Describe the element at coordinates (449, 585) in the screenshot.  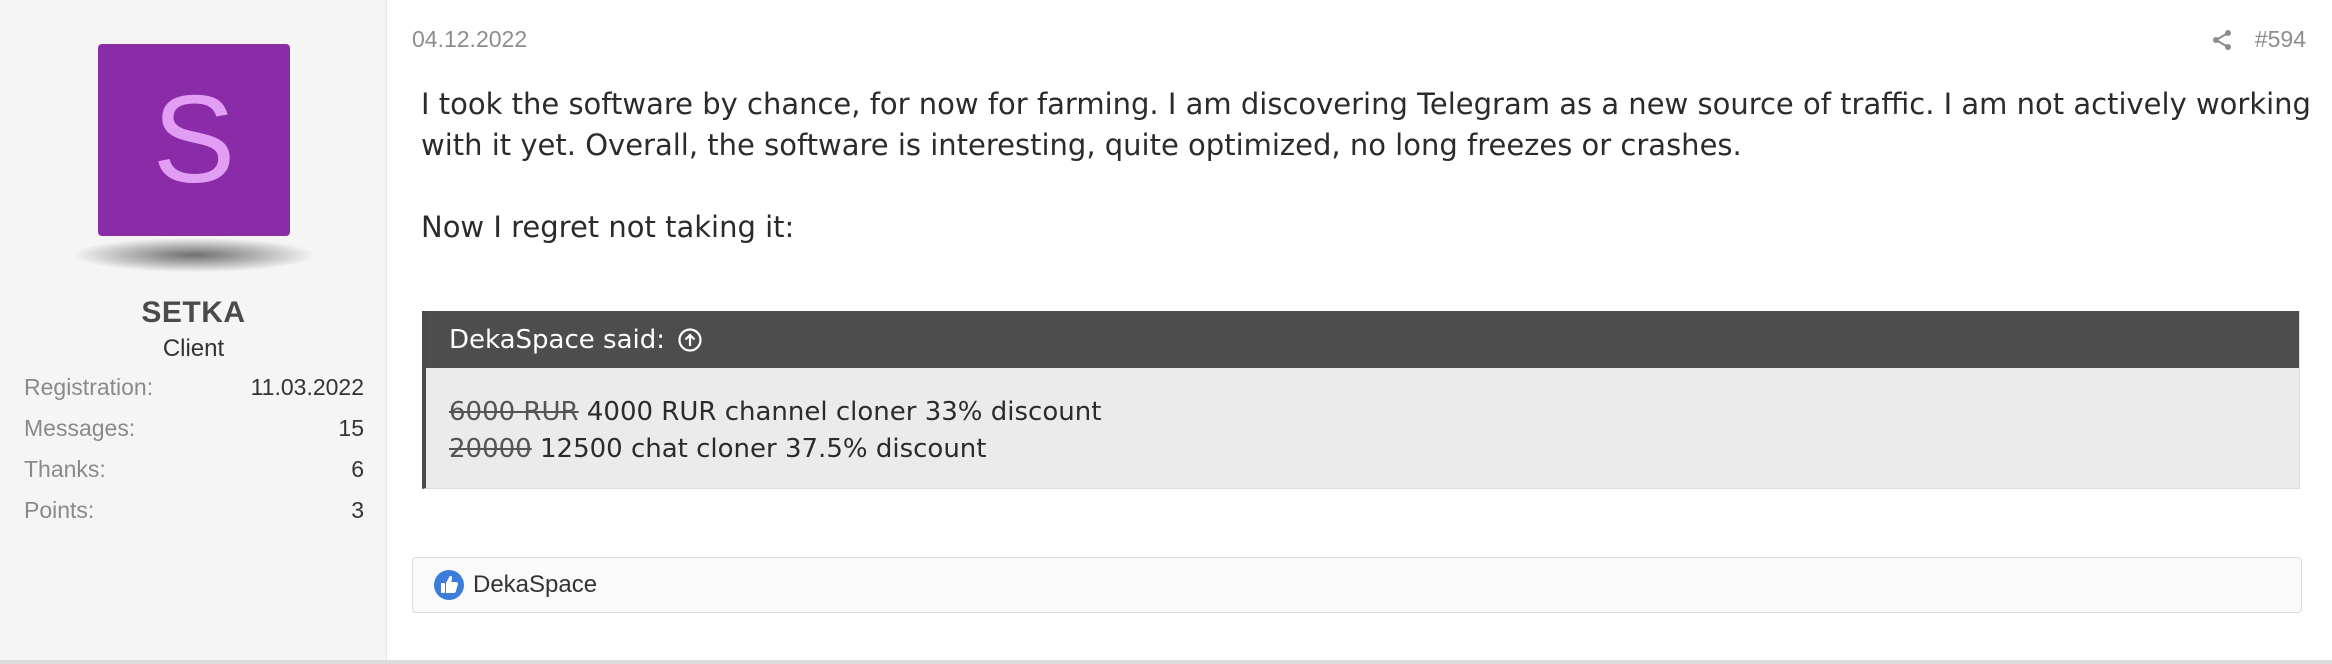
I see `thumbs-up-icon` at that location.